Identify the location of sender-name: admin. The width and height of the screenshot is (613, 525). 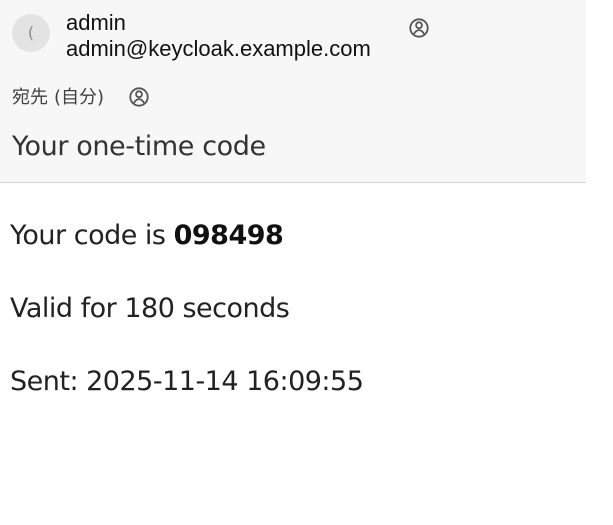
(96, 23).